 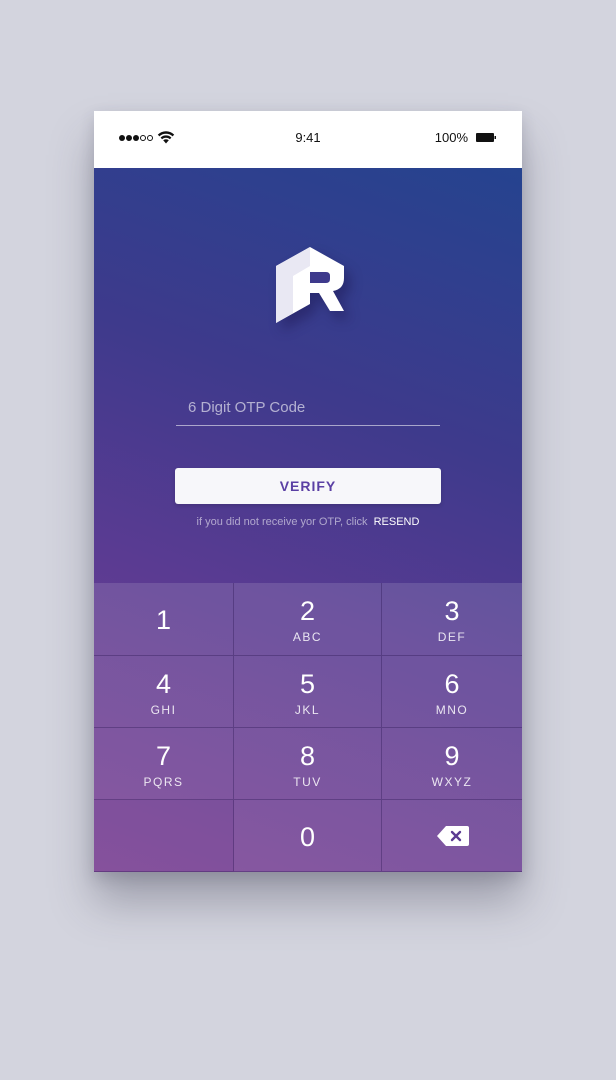 I want to click on key-digit: 3, so click(x=452, y=611).